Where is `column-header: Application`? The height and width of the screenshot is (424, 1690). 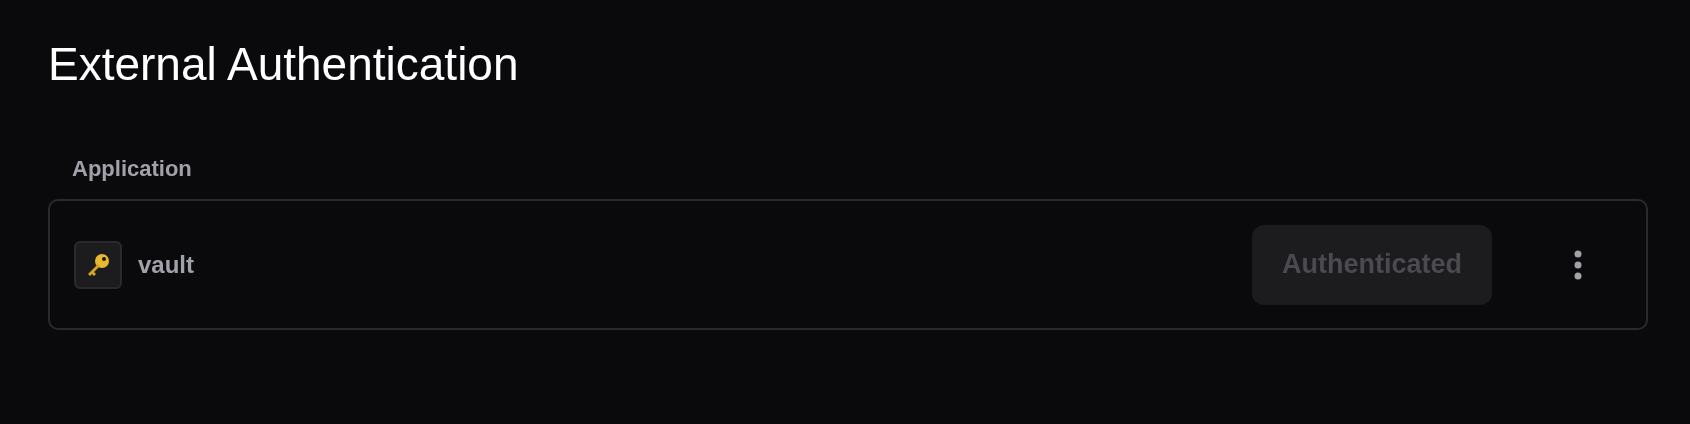
column-header: Application is located at coordinates (132, 169).